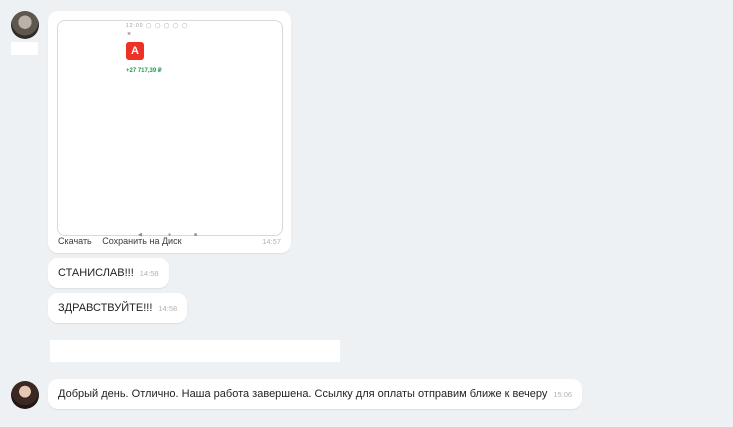  I want to click on message-text: СТАНИСЛАВ!!!, so click(96, 273).